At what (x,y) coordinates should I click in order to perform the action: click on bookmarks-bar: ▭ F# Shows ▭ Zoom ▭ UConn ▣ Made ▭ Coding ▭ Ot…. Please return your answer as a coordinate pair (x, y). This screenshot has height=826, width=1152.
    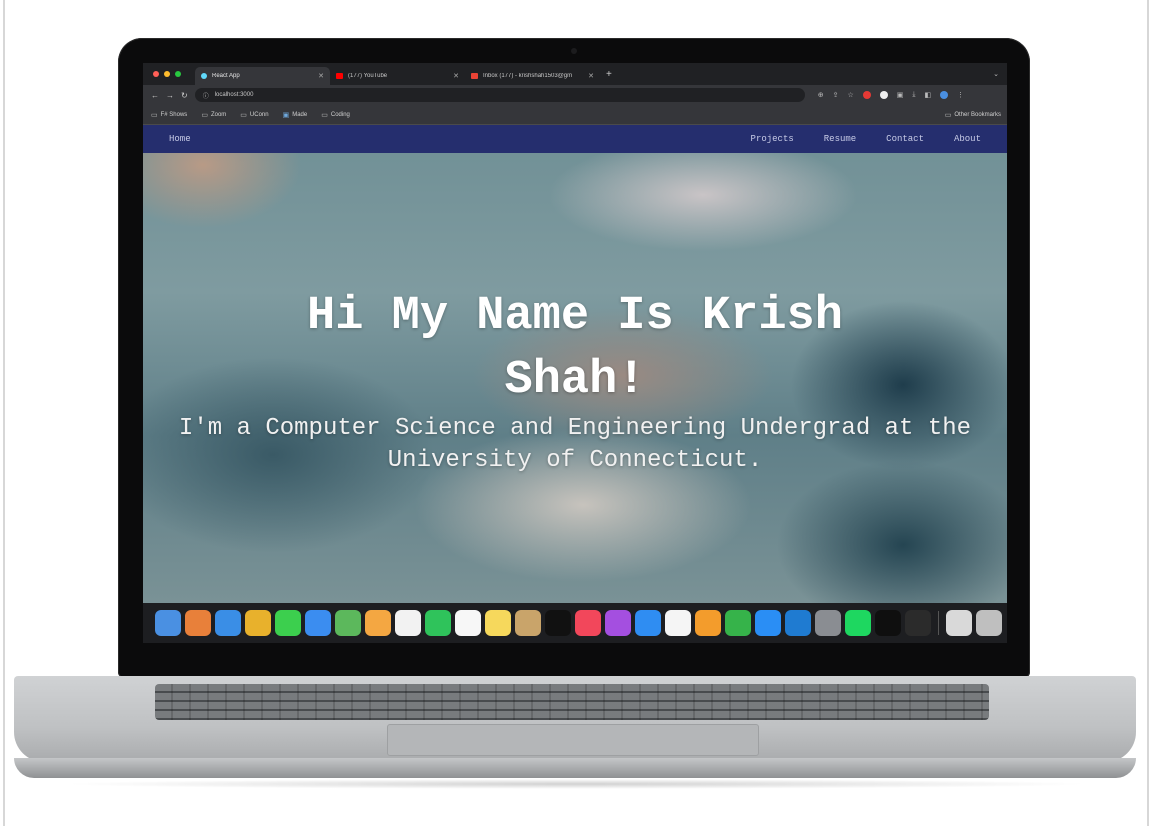
    Looking at the image, I should click on (575, 115).